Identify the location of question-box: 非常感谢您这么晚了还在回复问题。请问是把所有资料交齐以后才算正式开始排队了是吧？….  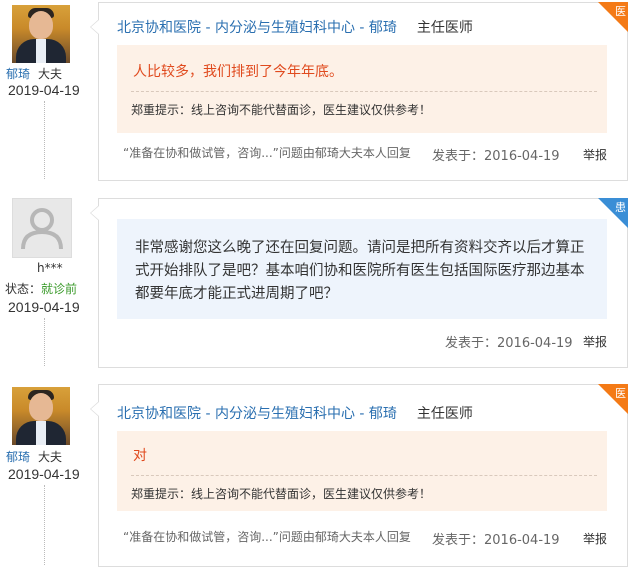
(362, 269).